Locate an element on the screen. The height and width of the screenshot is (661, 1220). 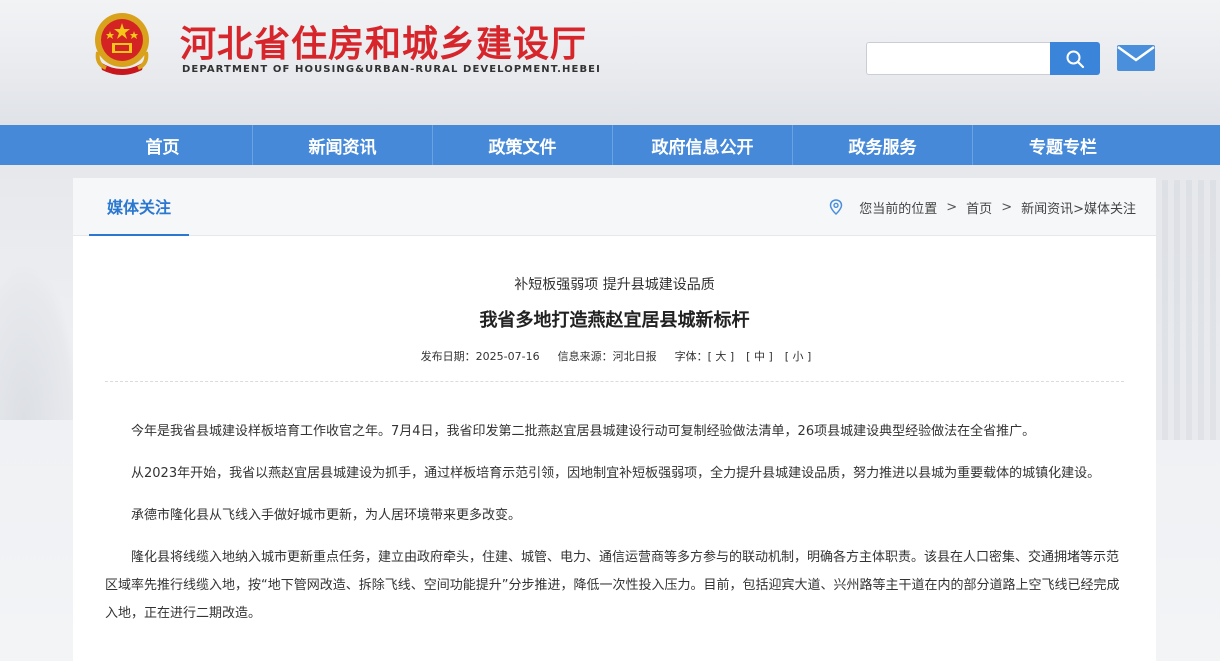
article-title: 我省多地打造燕赵宜居县城新标杆 is located at coordinates (614, 320).